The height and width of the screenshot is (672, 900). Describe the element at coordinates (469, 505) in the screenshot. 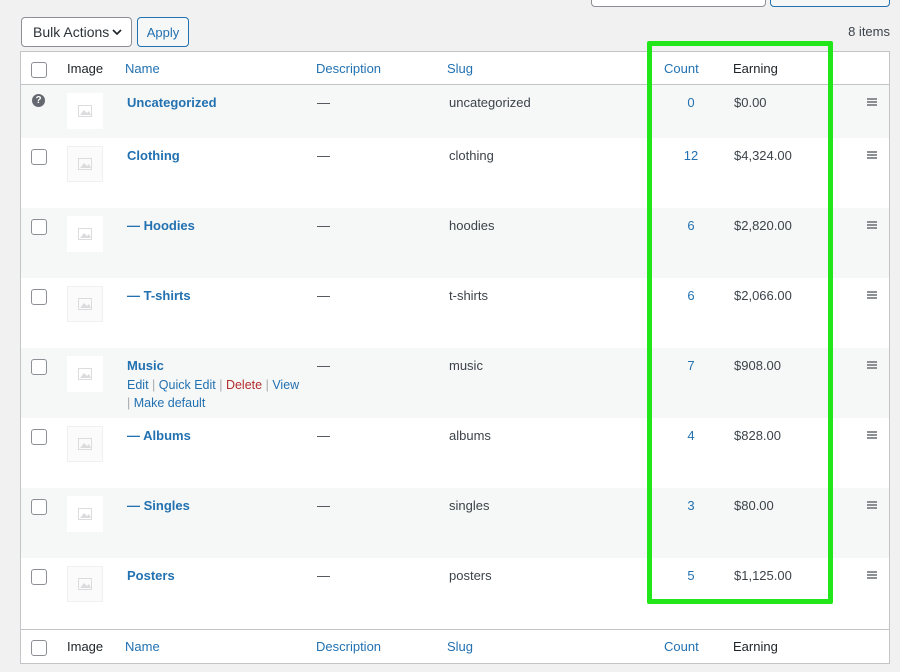

I see `category-slug: singles` at that location.